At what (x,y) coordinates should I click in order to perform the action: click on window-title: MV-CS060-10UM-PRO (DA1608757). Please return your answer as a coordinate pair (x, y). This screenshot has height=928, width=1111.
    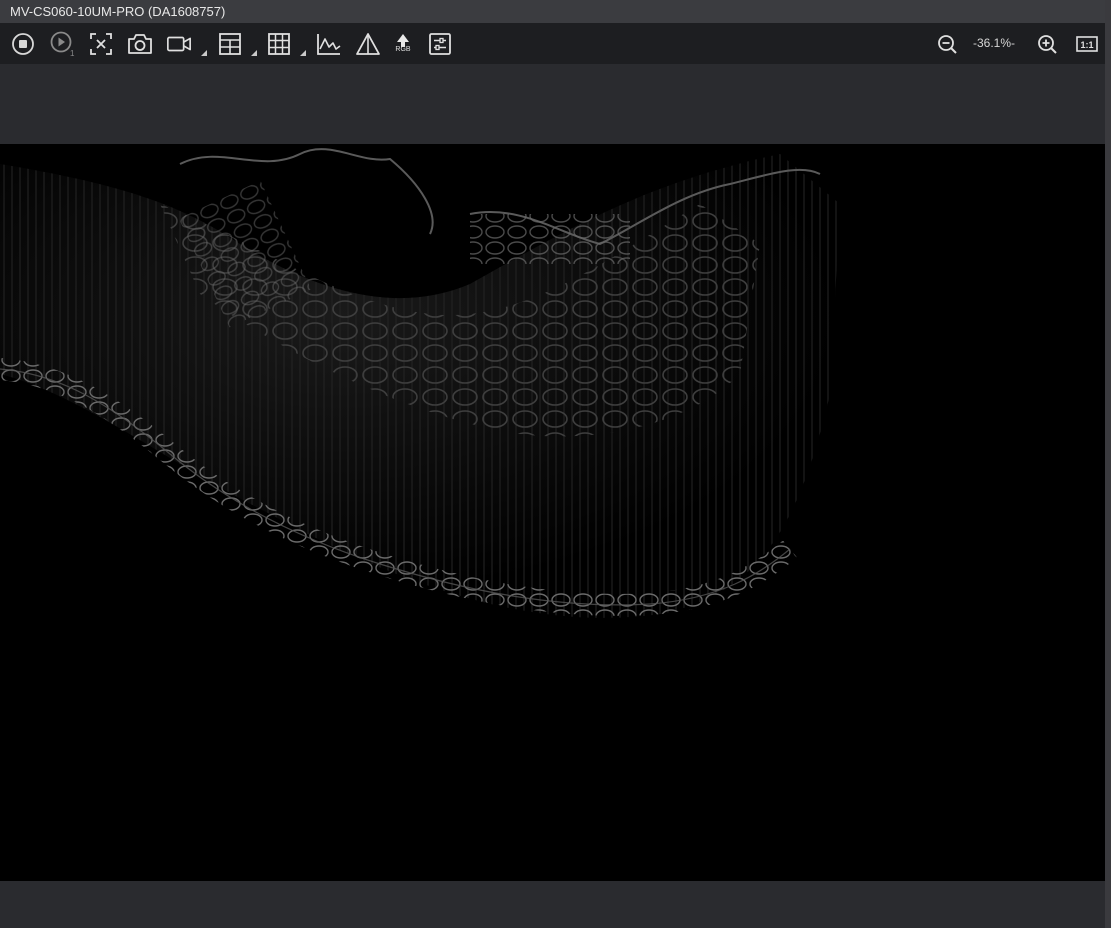
    Looking at the image, I should click on (552, 11).